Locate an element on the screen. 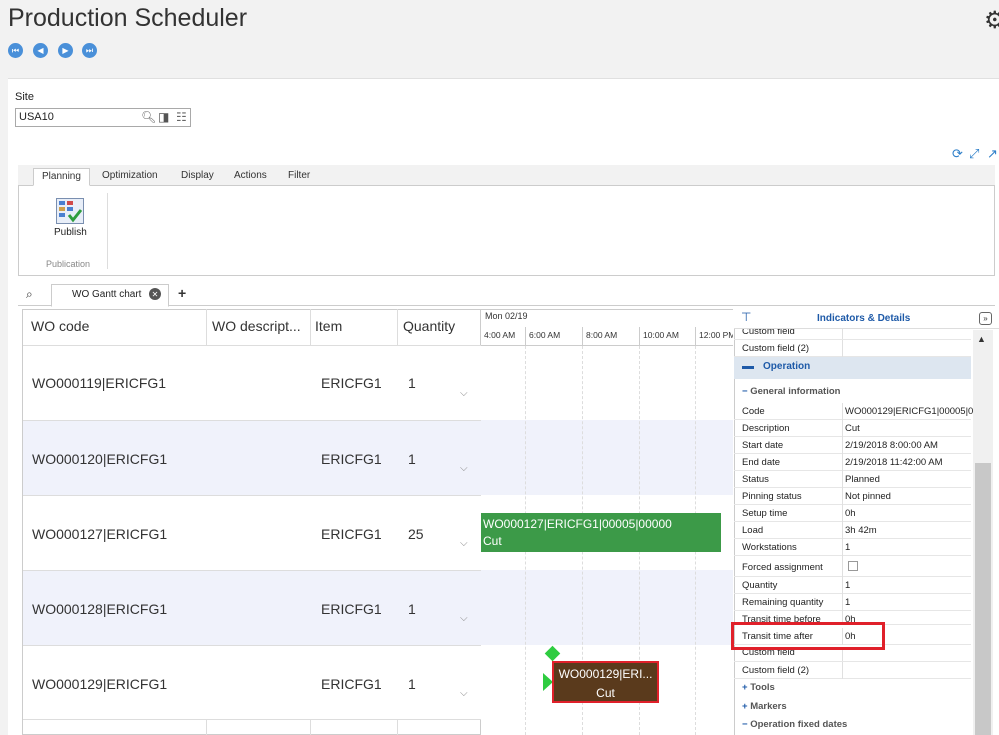 This screenshot has height=735, width=999. add-tab-icon: + is located at coordinates (182, 293).